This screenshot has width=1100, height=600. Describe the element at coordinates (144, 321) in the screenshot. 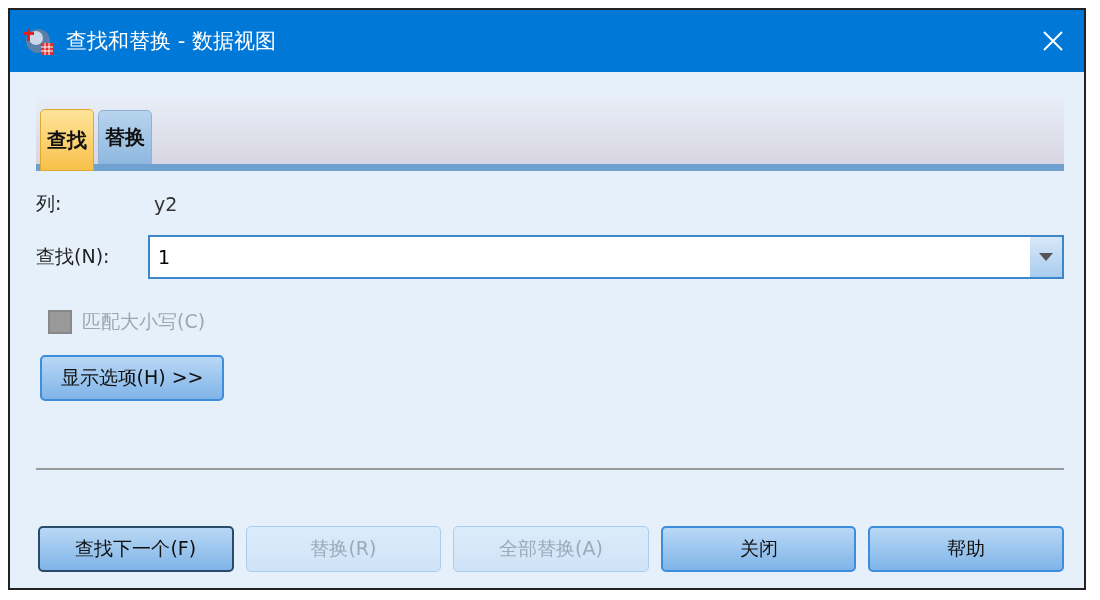

I see `match-case-label: 匹配大小写(C)` at that location.